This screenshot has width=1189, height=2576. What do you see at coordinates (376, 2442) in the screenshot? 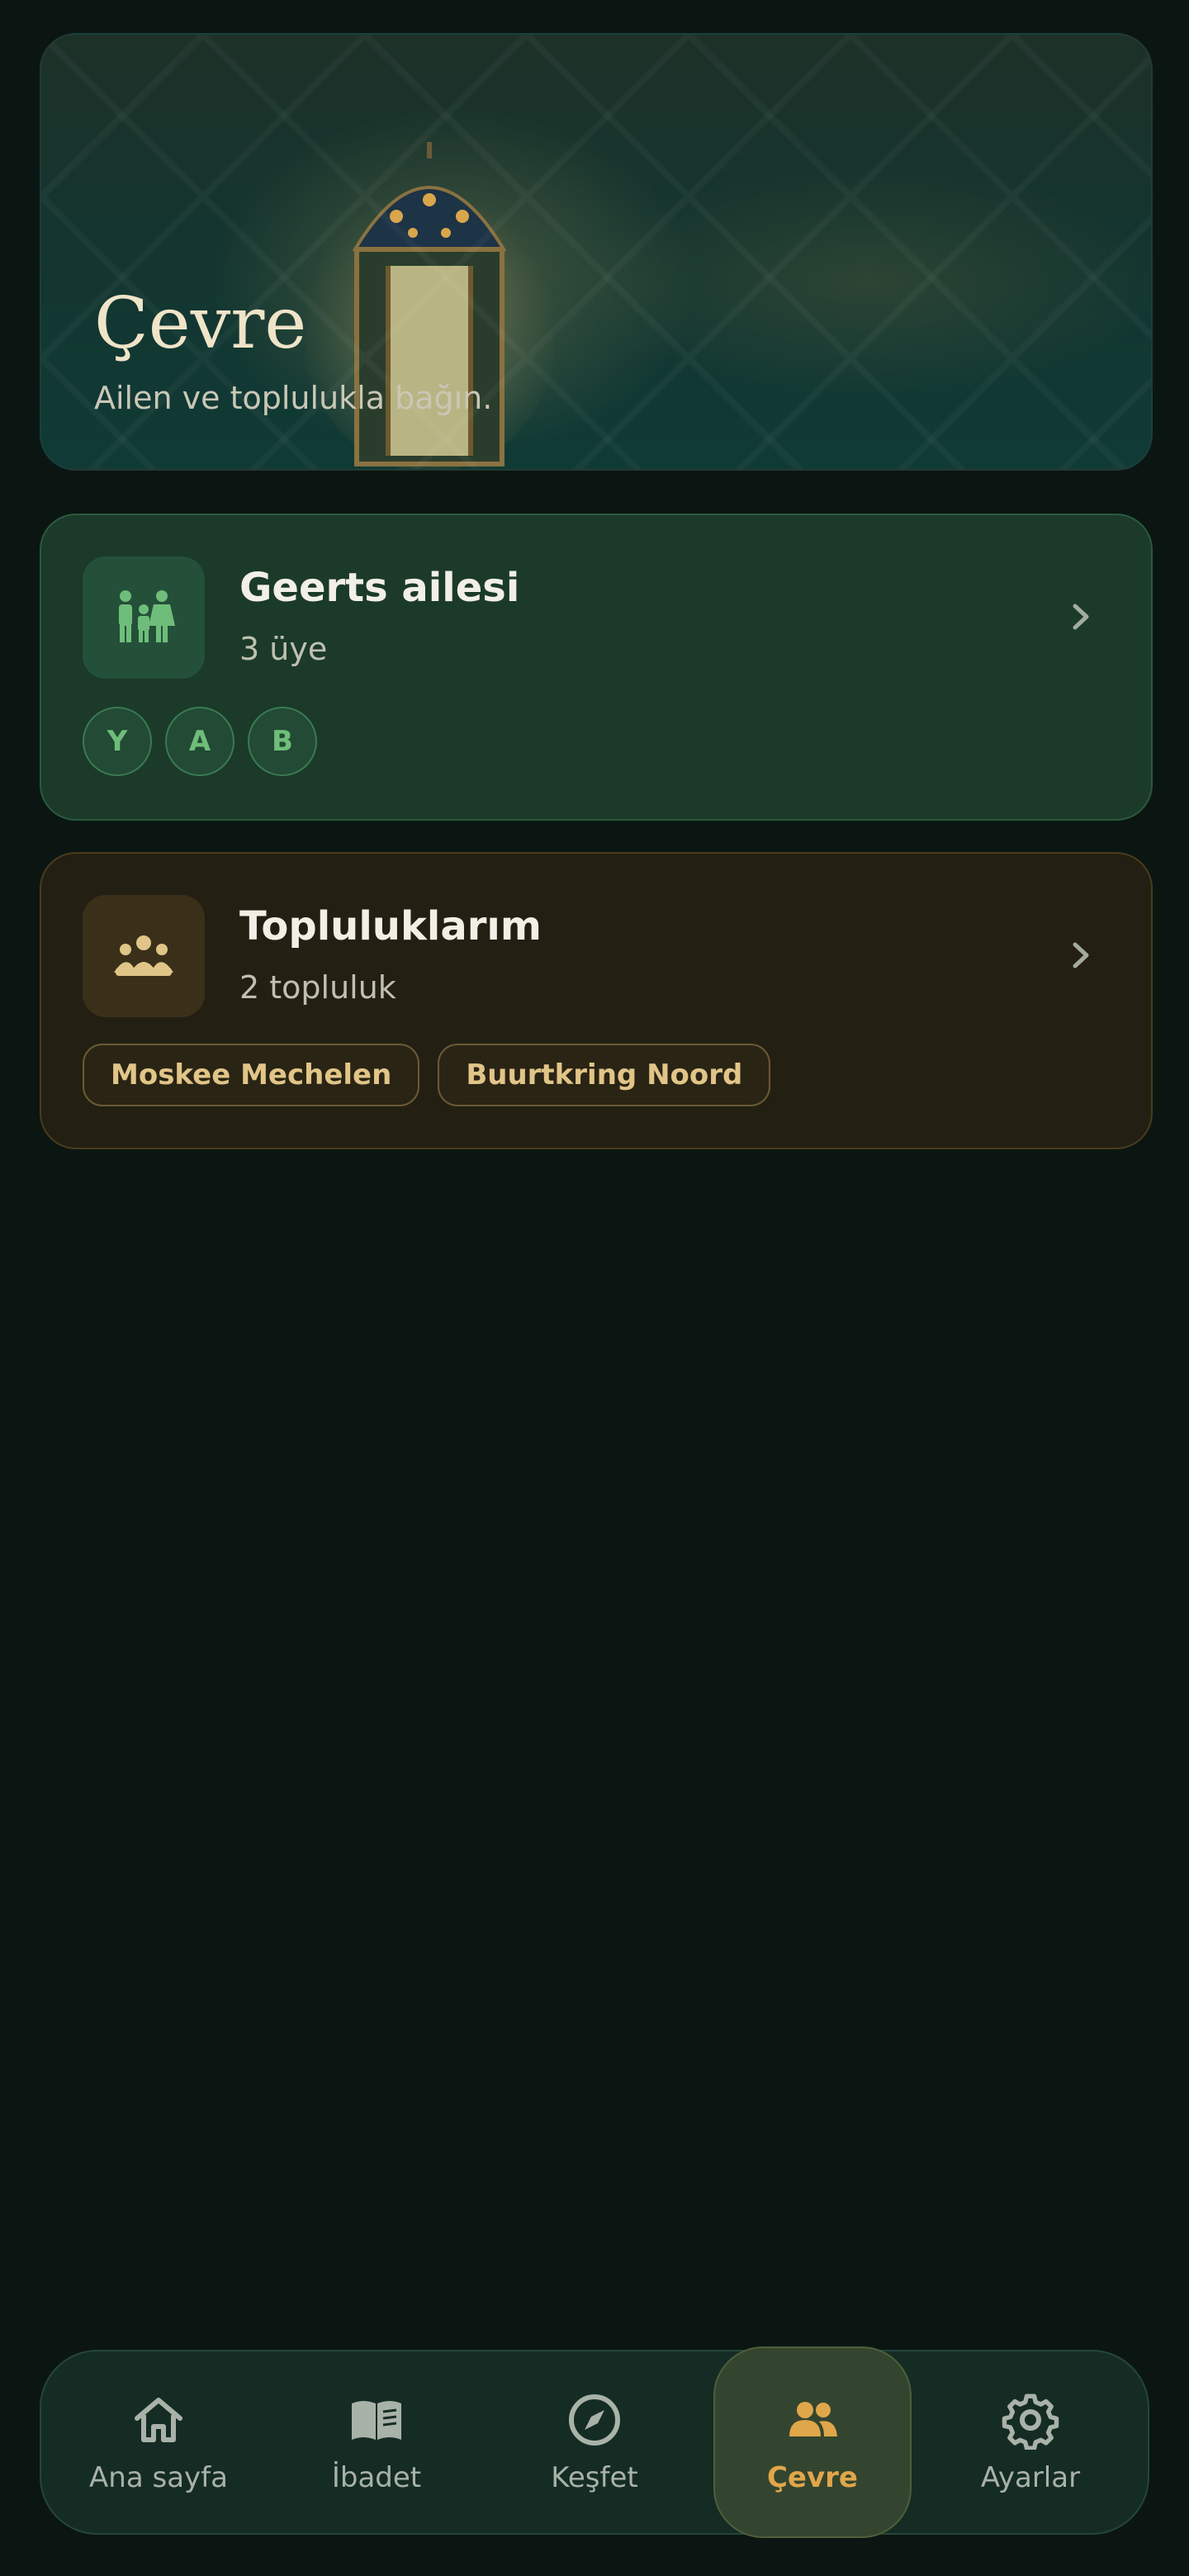
I see `nav-worship: İbadet` at bounding box center [376, 2442].